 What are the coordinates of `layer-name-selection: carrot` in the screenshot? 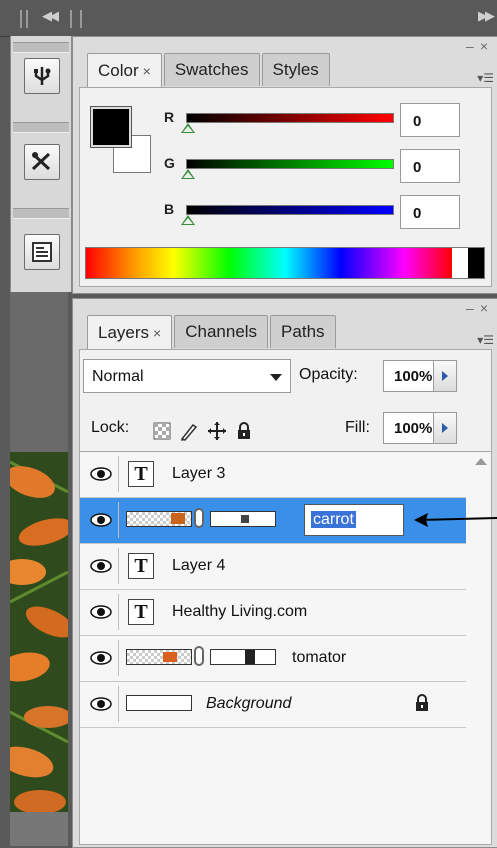 It's located at (333, 519).